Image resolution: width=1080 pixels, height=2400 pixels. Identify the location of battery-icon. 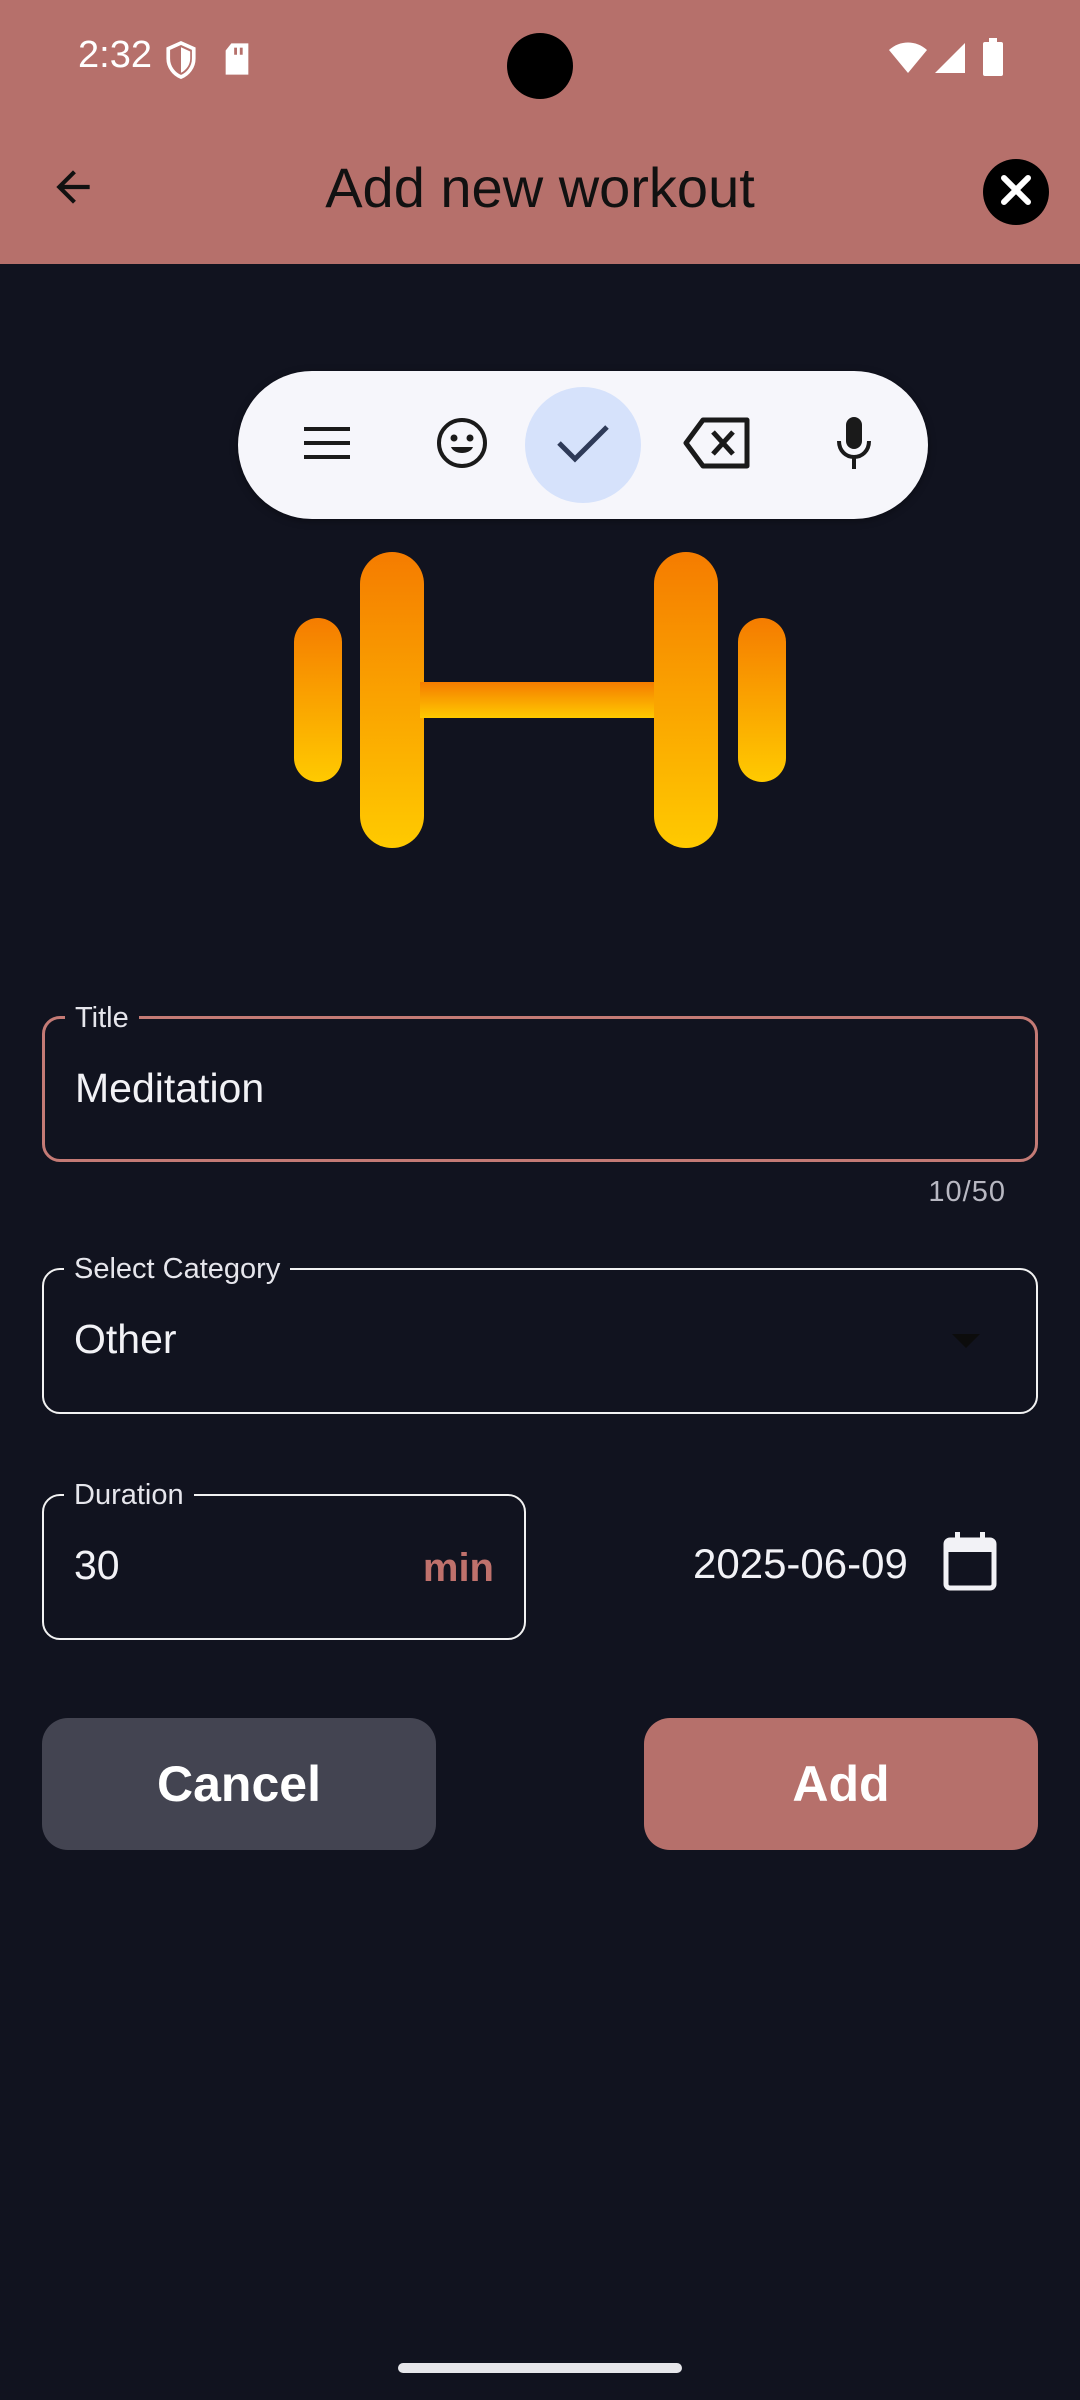
(993, 59).